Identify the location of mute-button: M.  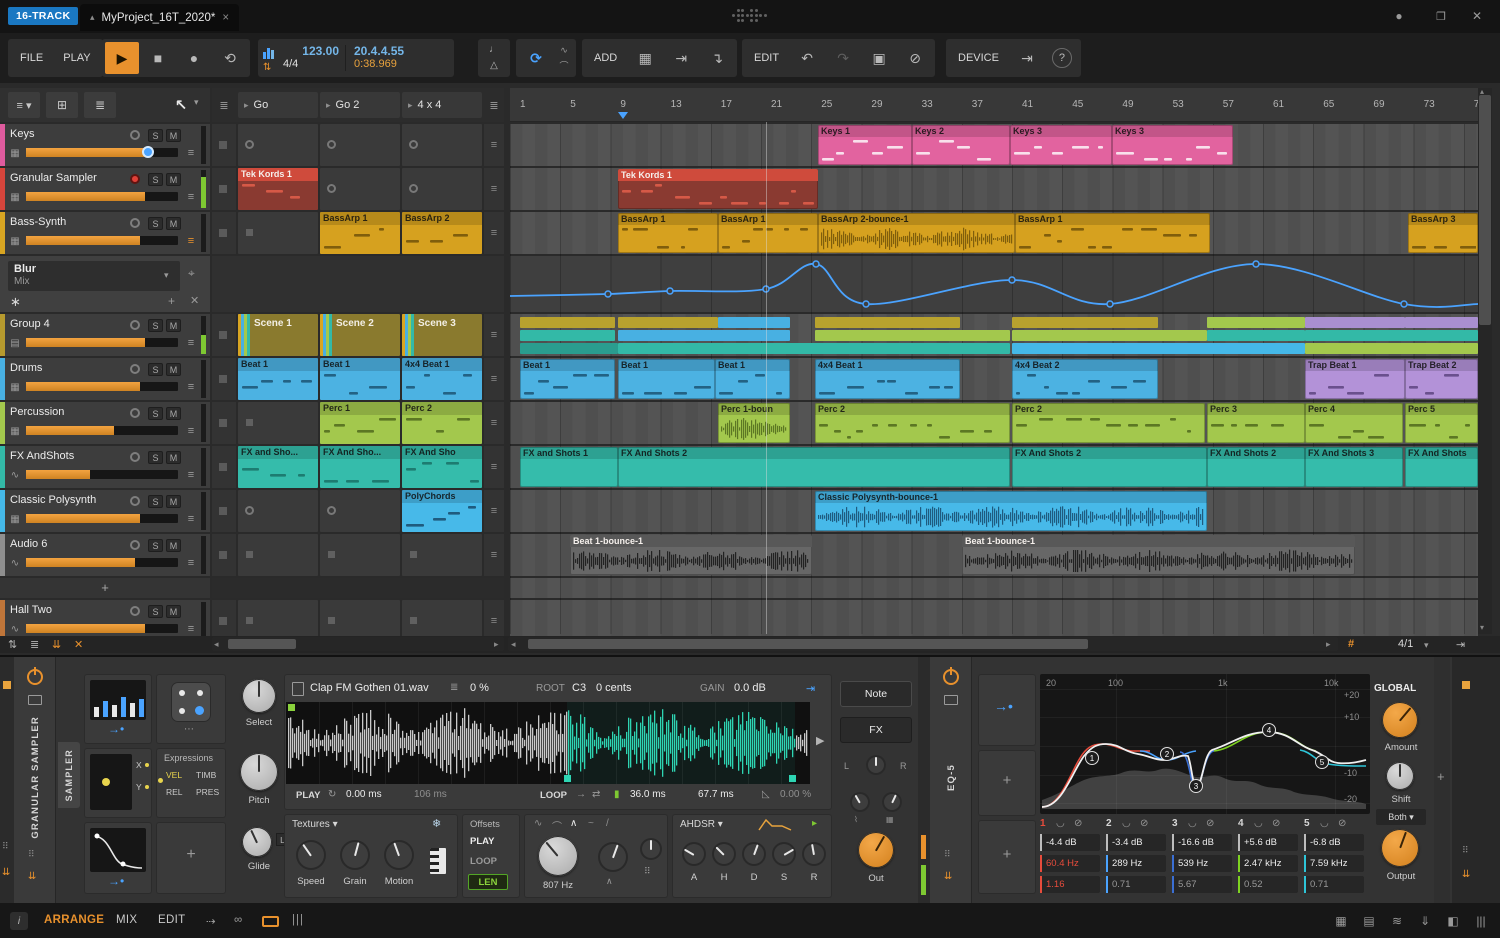
(173, 325).